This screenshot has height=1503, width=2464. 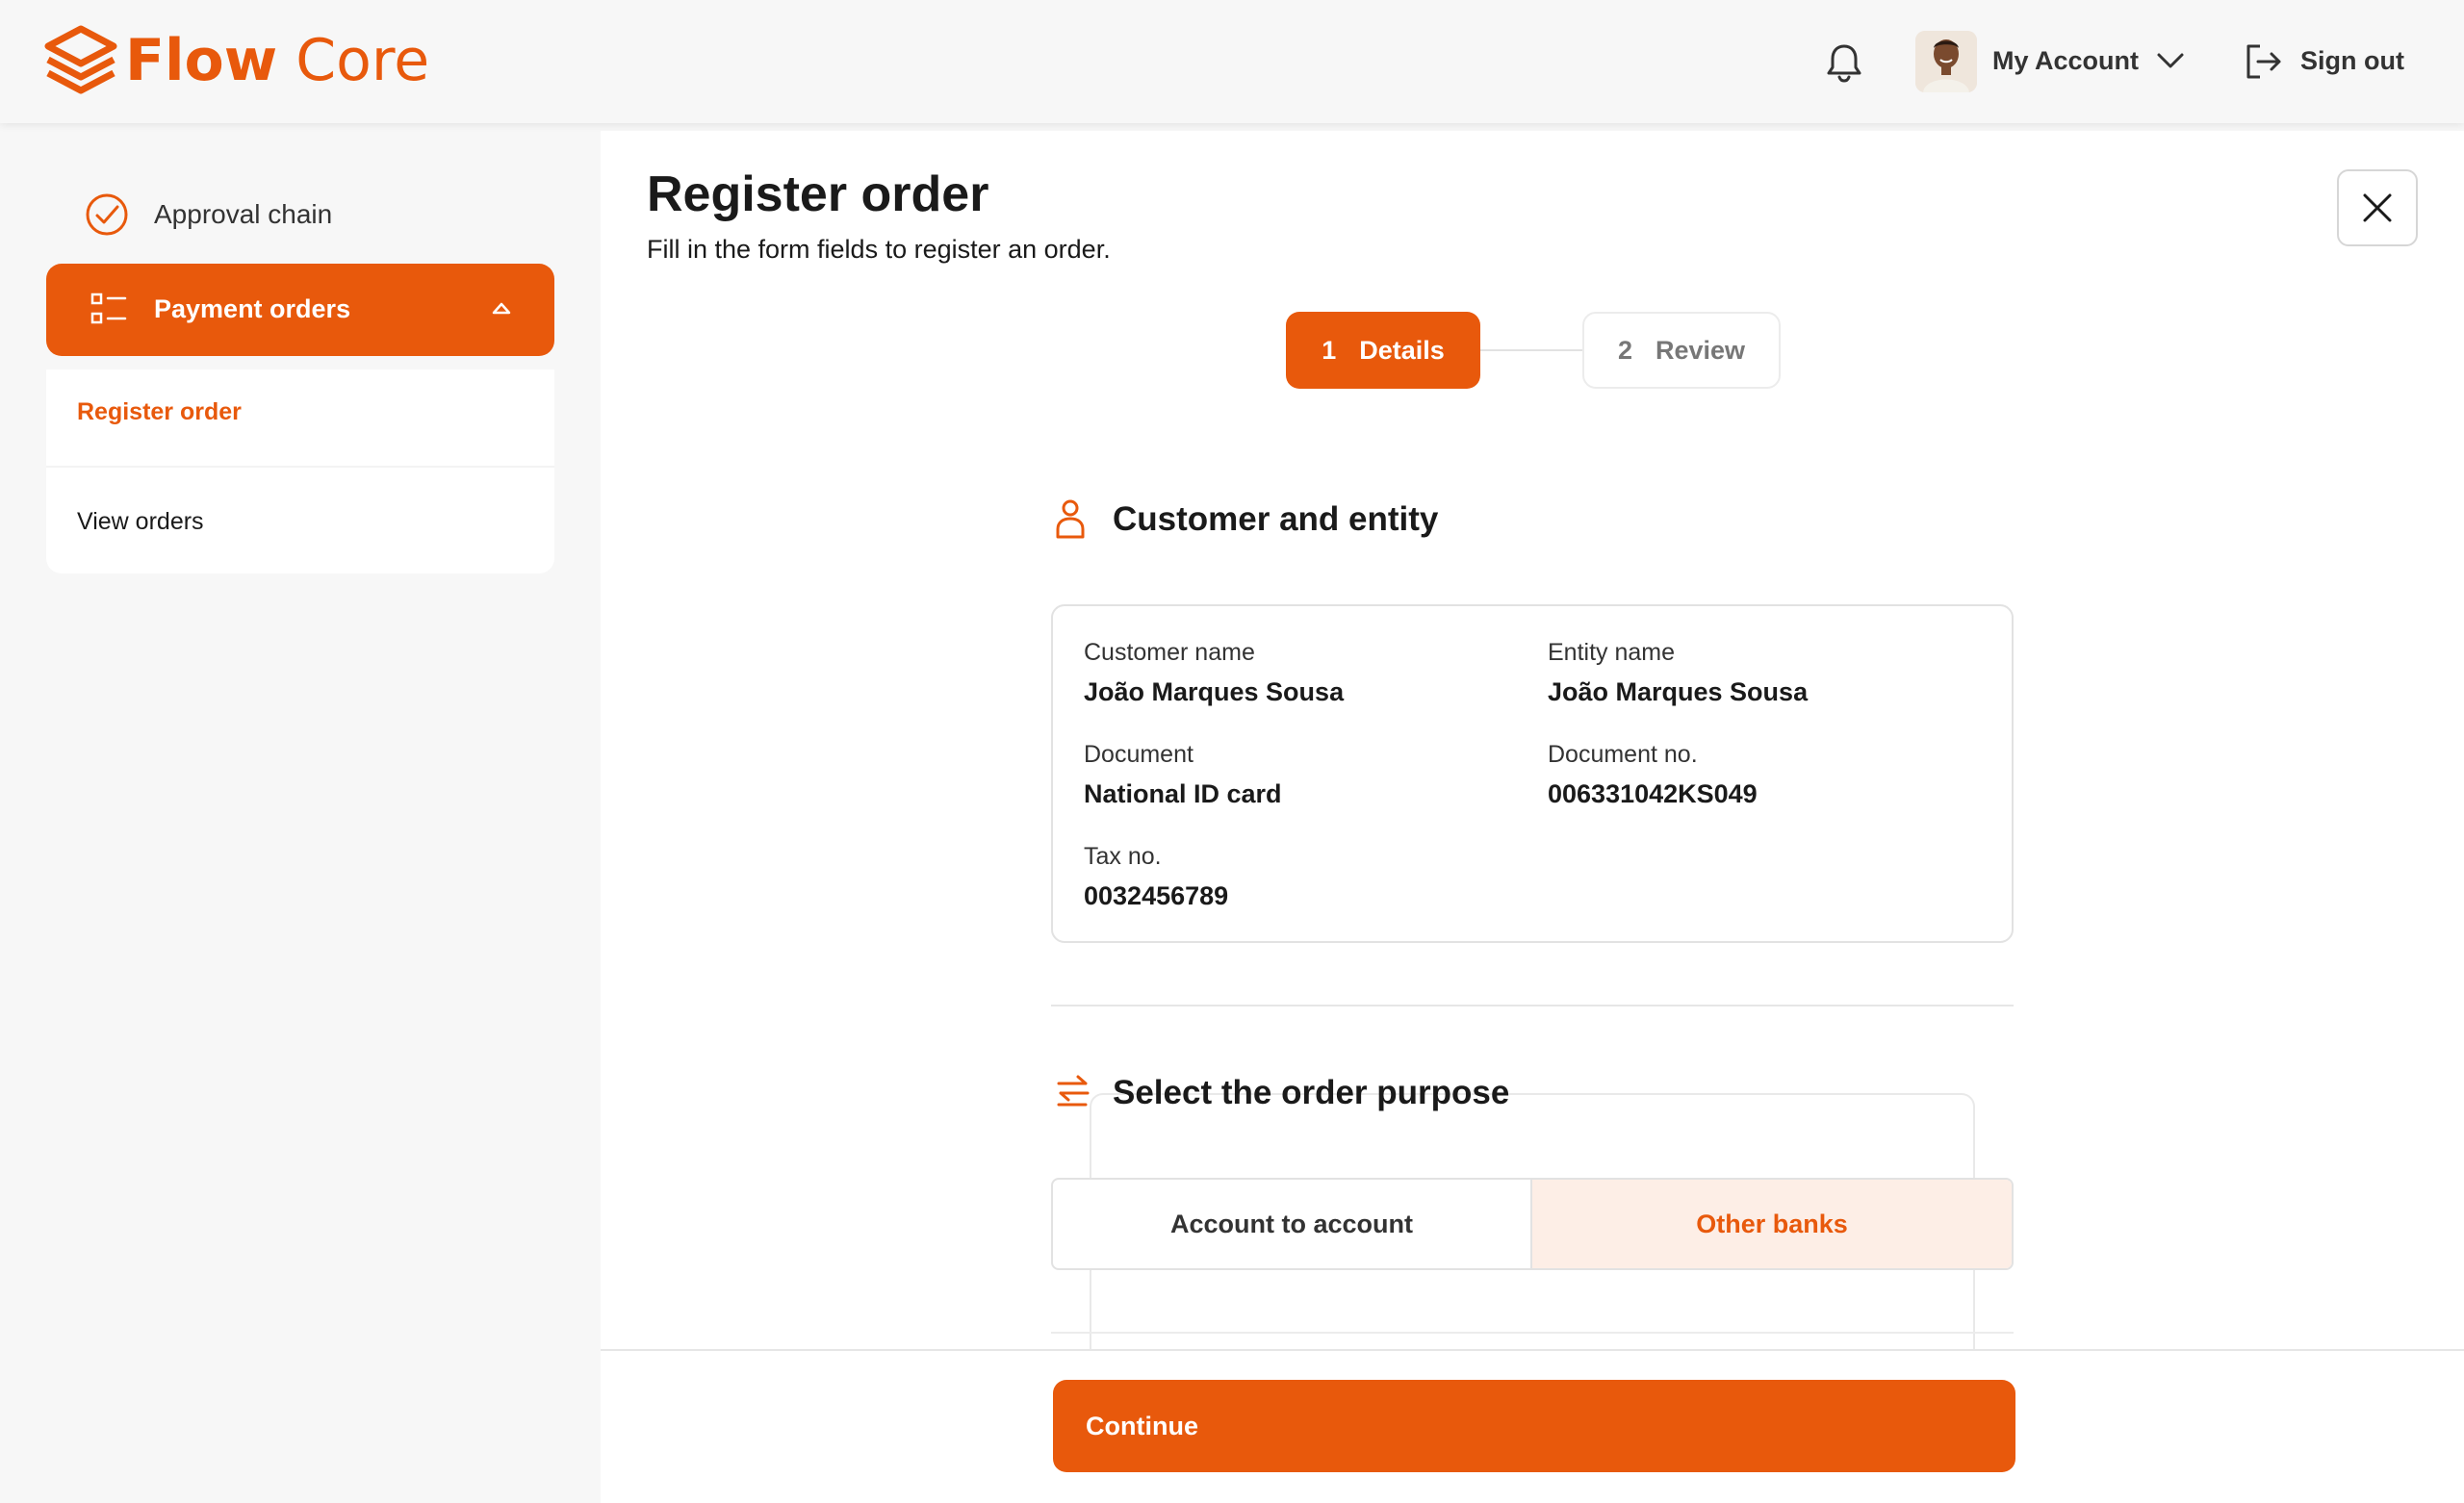 I want to click on section-title-purpose: Select the order purpose, so click(x=1311, y=1092).